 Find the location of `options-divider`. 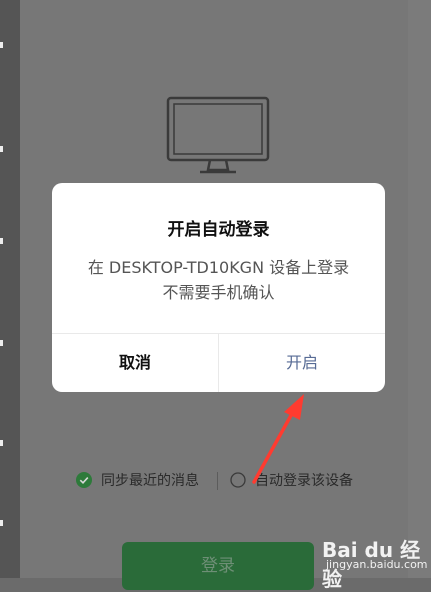

options-divider is located at coordinates (217, 481).